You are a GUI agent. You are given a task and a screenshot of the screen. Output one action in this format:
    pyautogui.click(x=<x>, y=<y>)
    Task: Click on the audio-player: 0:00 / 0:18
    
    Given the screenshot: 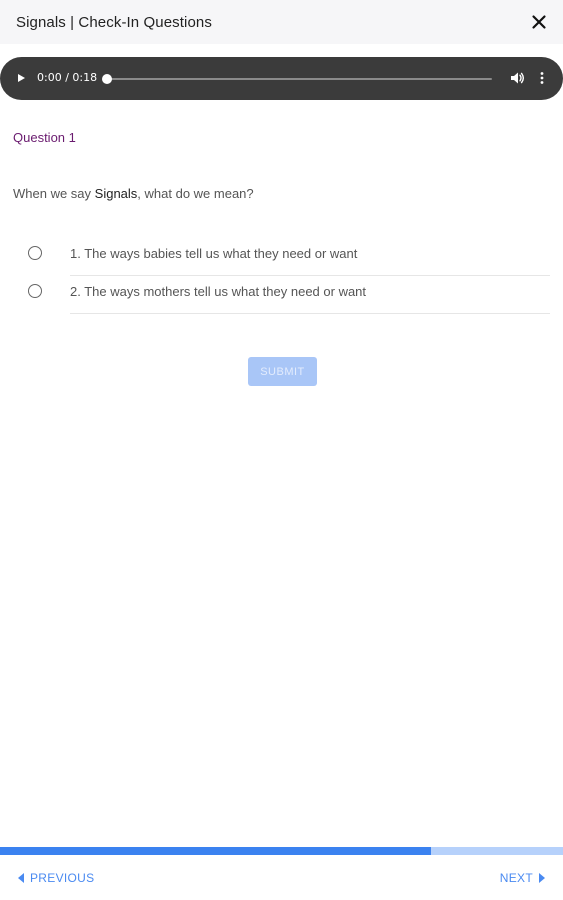 What is the action you would take?
    pyautogui.click(x=281, y=78)
    